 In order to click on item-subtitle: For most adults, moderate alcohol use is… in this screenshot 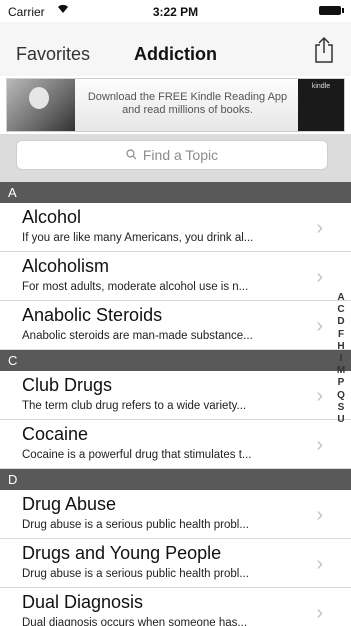, I will do `click(135, 287)`.